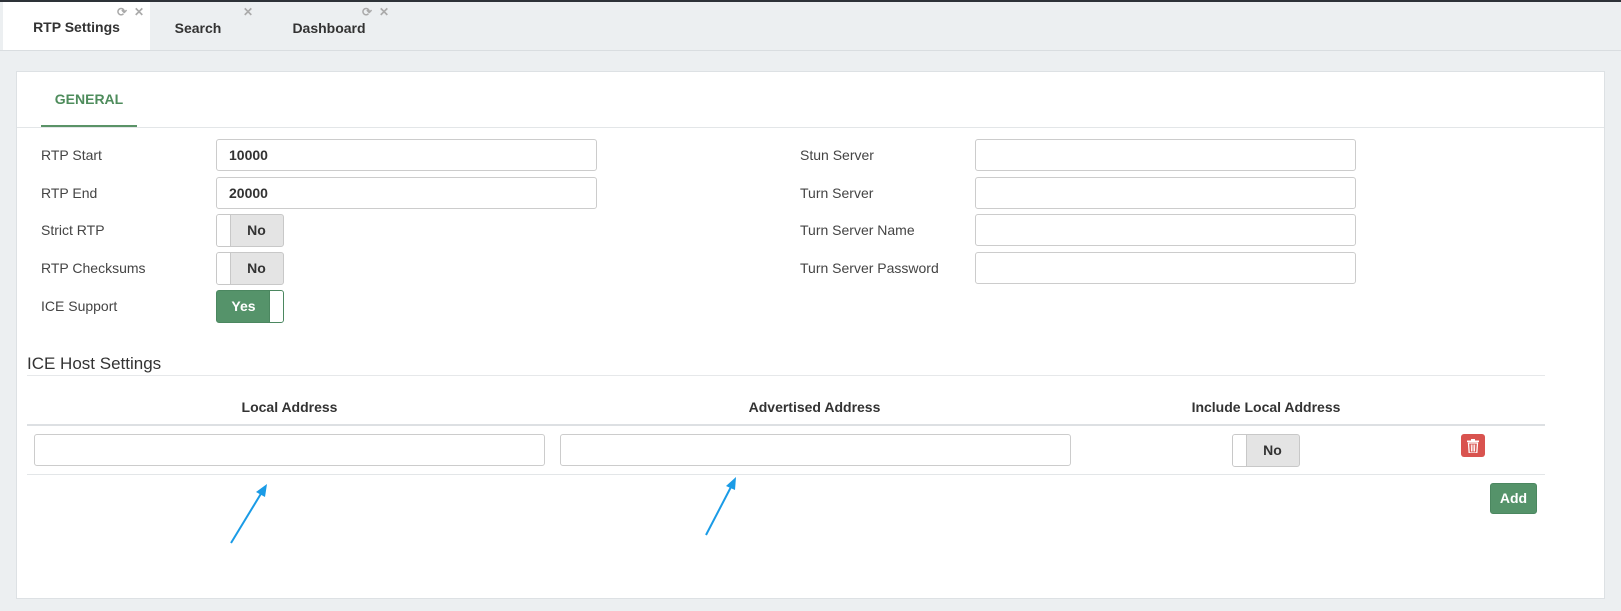 The width and height of the screenshot is (1621, 611). What do you see at coordinates (786, 375) in the screenshot?
I see `section-divider` at bounding box center [786, 375].